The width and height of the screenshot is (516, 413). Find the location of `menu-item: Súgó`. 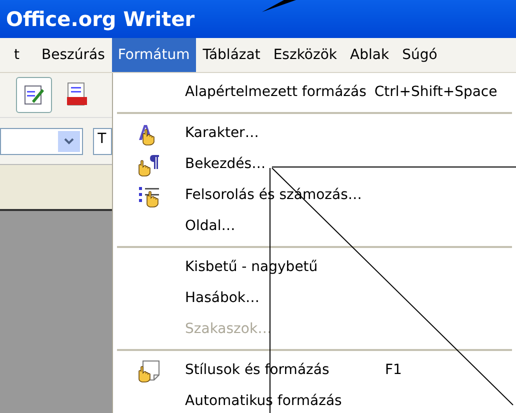

menu-item: Súgó is located at coordinates (420, 55).